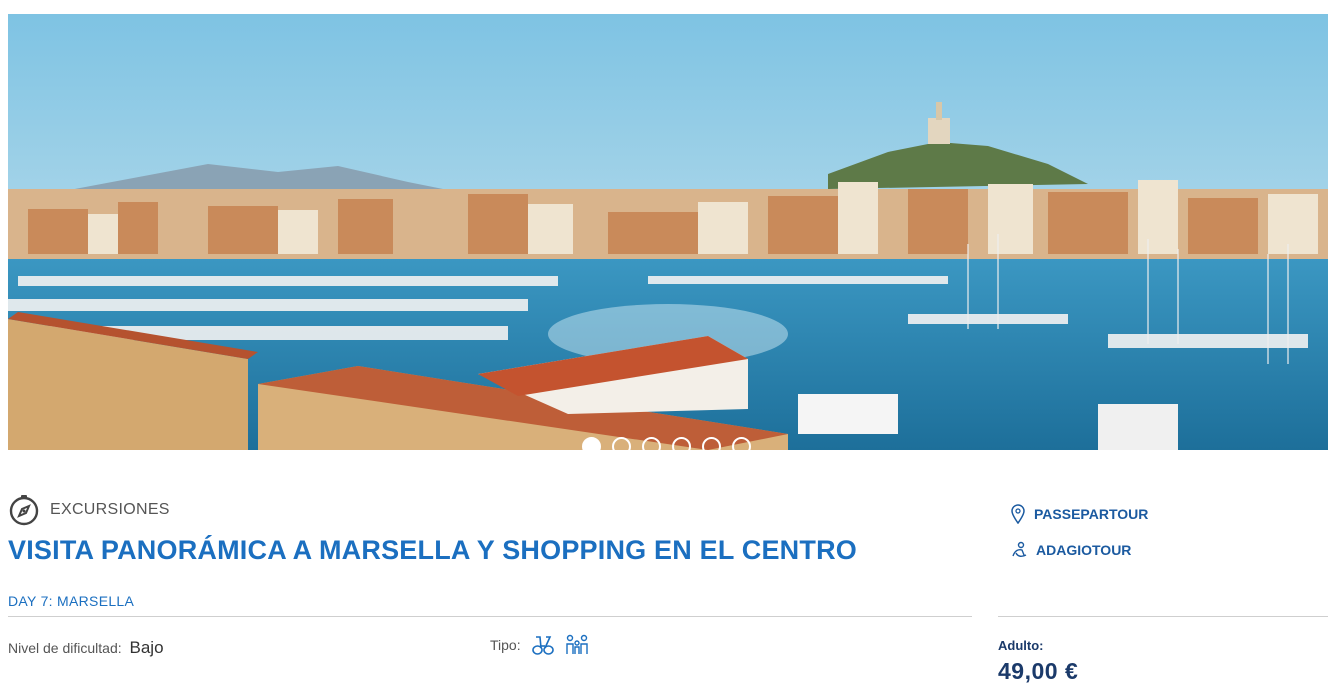 This screenshot has width=1340, height=694. I want to click on binoculars-icon, so click(542, 645).